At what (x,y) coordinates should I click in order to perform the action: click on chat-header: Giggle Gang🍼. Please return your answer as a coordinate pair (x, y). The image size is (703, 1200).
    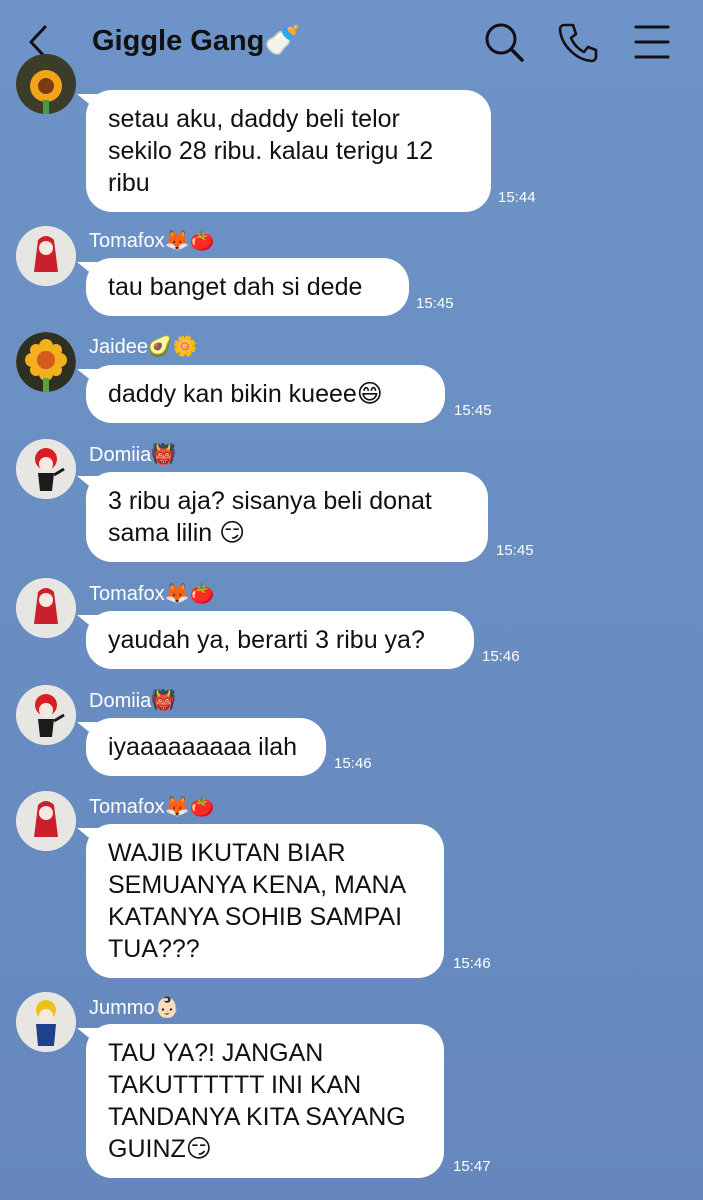
    Looking at the image, I should click on (351, 41).